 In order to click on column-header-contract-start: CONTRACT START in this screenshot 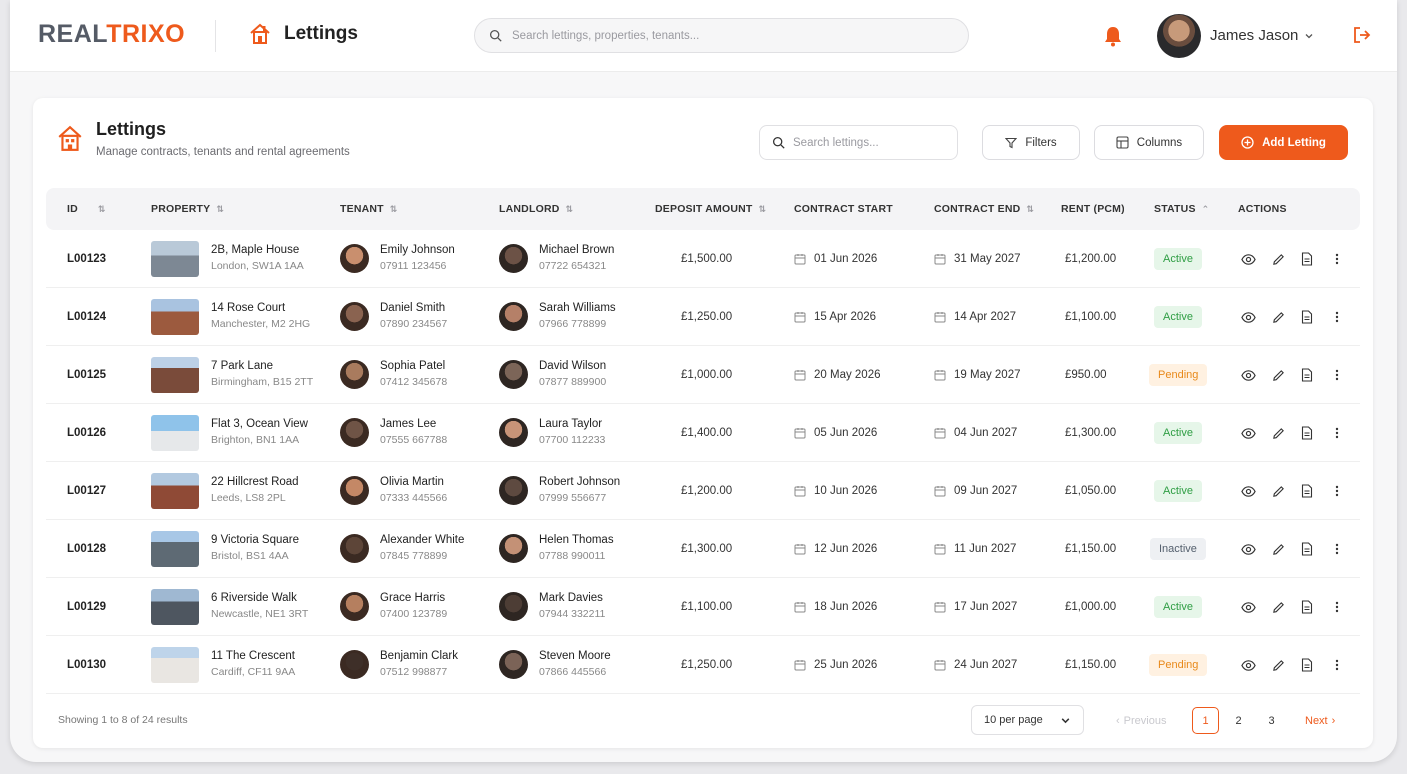, I will do `click(843, 209)`.